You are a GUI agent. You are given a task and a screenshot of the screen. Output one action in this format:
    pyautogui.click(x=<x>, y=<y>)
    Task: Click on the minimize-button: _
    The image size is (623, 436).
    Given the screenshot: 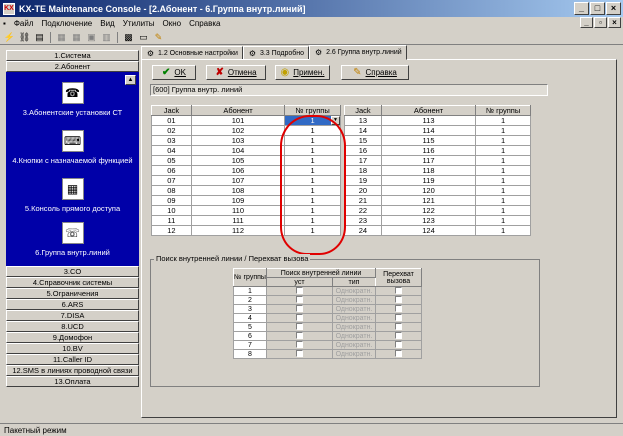 What is the action you would take?
    pyautogui.click(x=581, y=8)
    